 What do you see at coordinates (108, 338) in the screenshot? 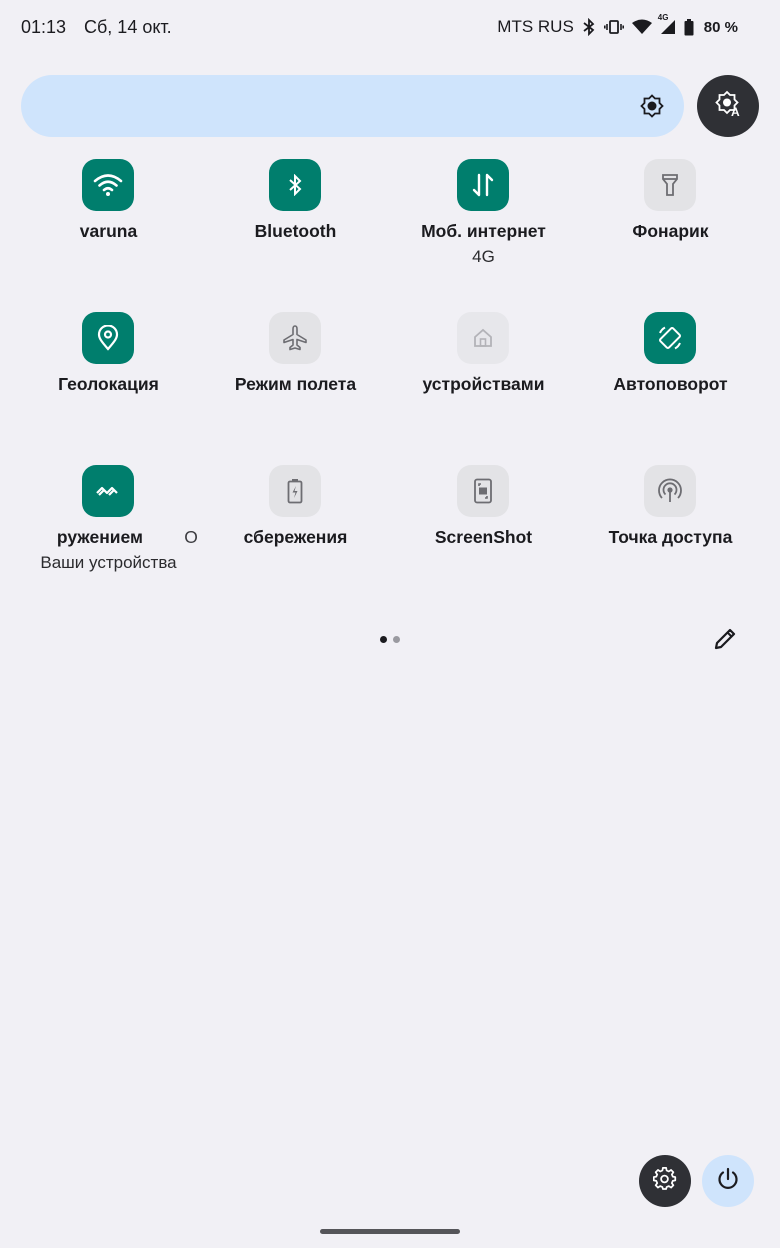
I see `location-icon` at bounding box center [108, 338].